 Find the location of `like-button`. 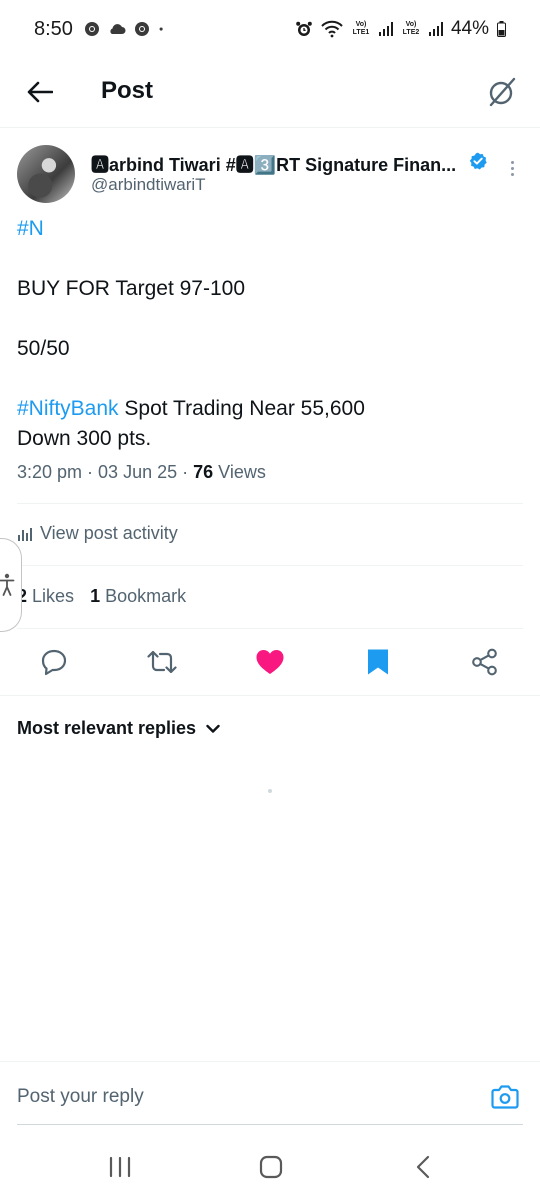

like-button is located at coordinates (270, 662).